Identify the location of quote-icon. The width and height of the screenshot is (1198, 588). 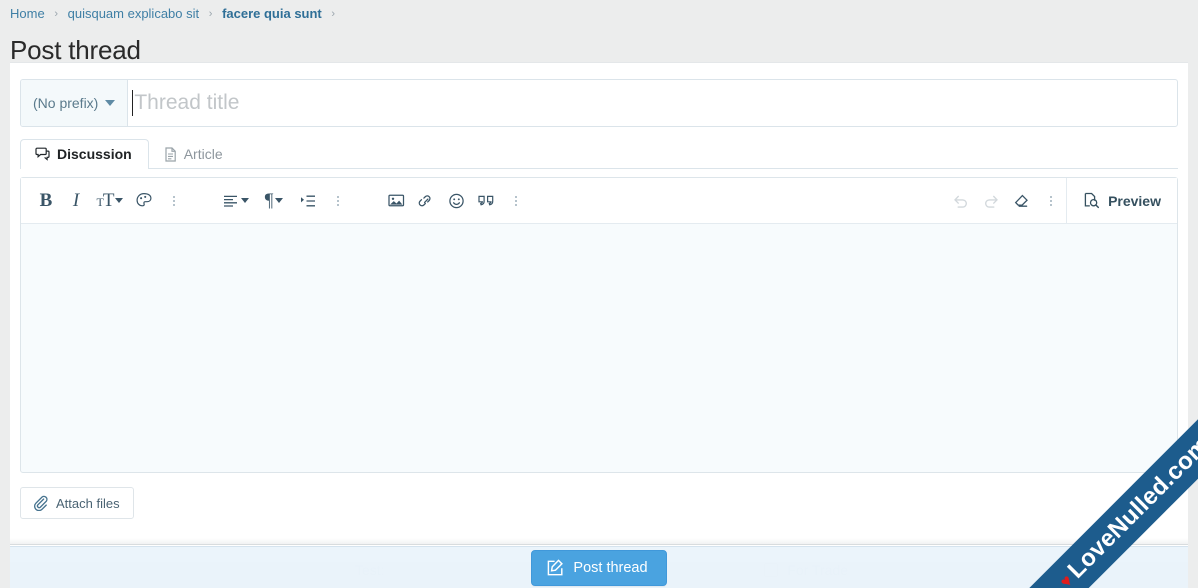
(486, 201).